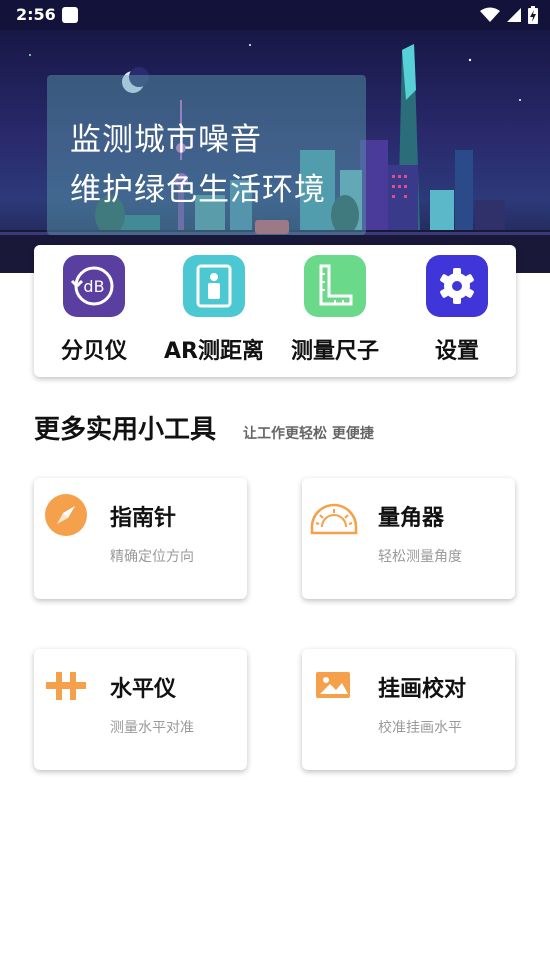  I want to click on ruler-icon, so click(335, 286).